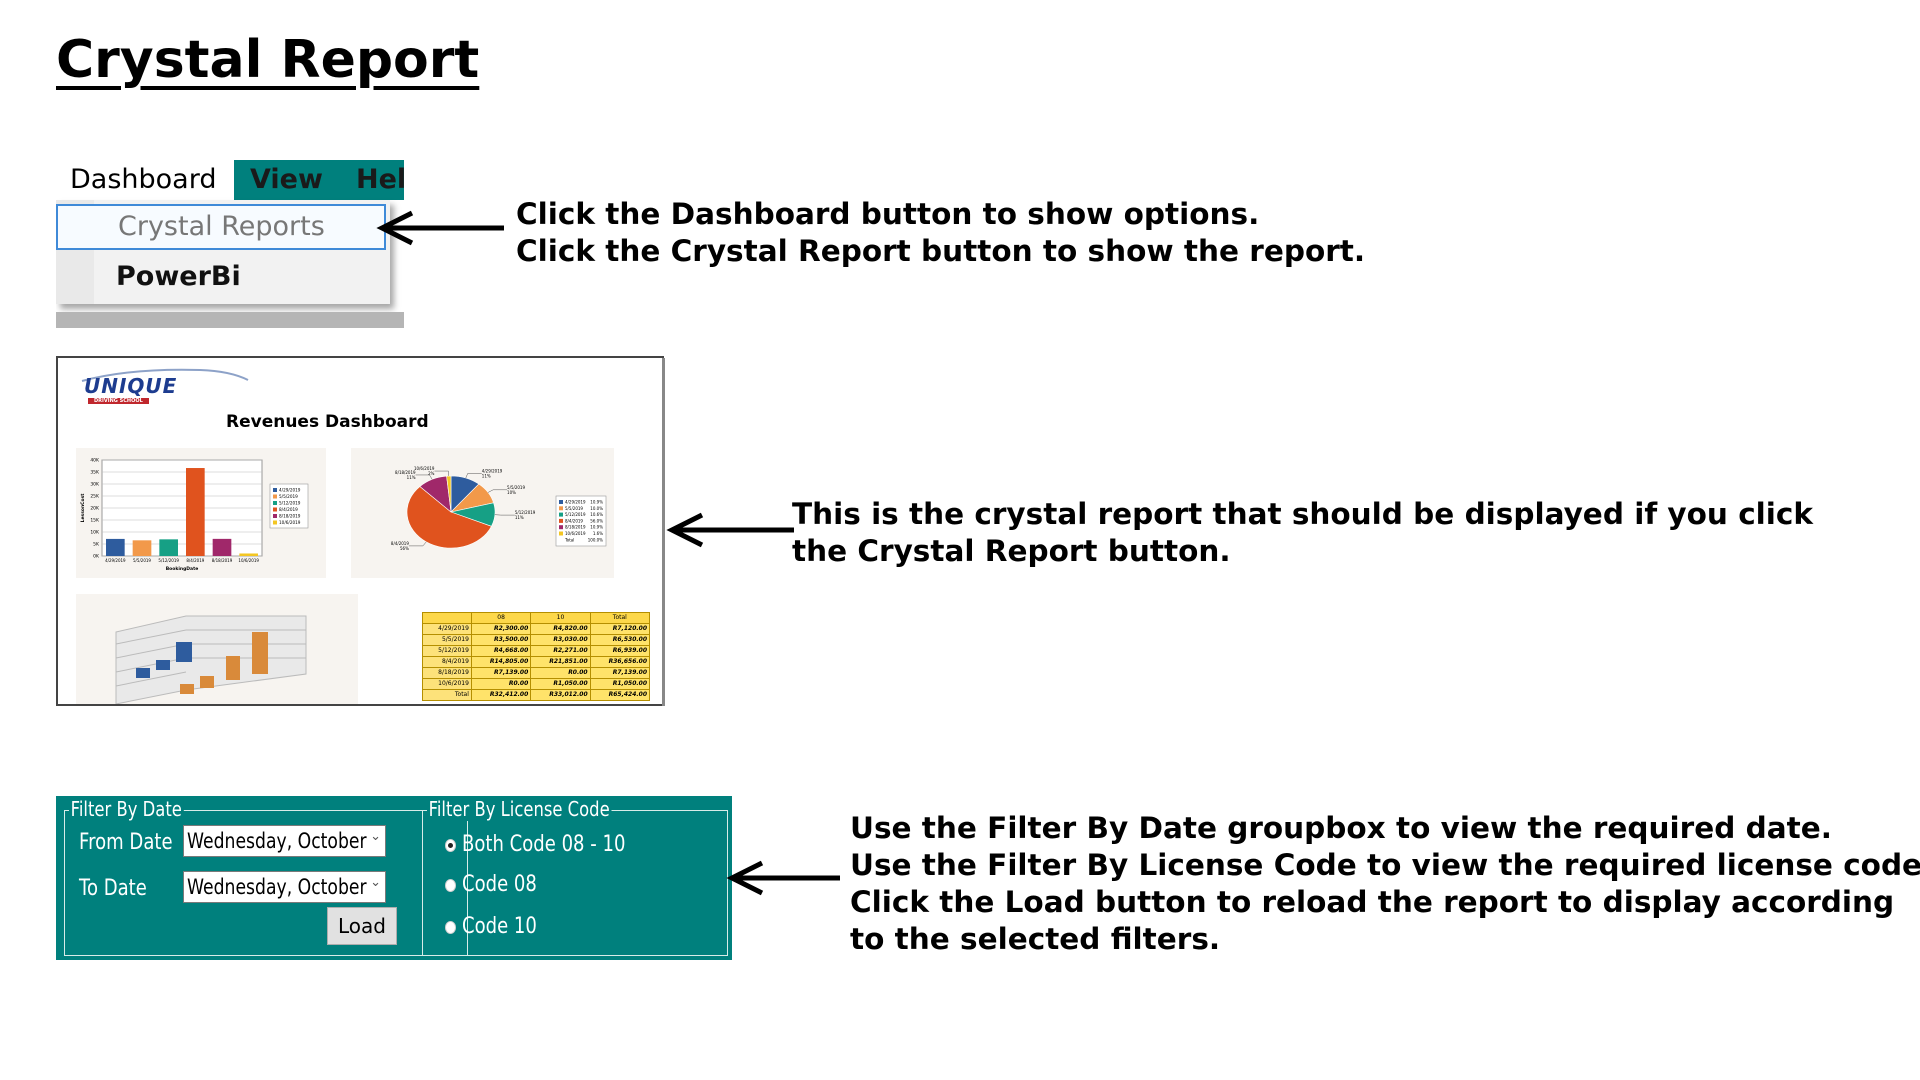 The image size is (1920, 1080). What do you see at coordinates (362, 926) in the screenshot?
I see `load-button: Load` at bounding box center [362, 926].